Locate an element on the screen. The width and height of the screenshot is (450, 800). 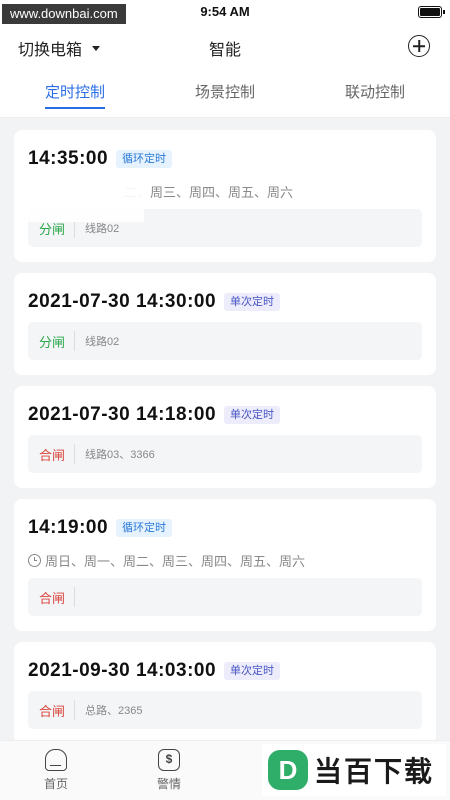
nav-alarm-label: 警情 is located at coordinates (168, 784).